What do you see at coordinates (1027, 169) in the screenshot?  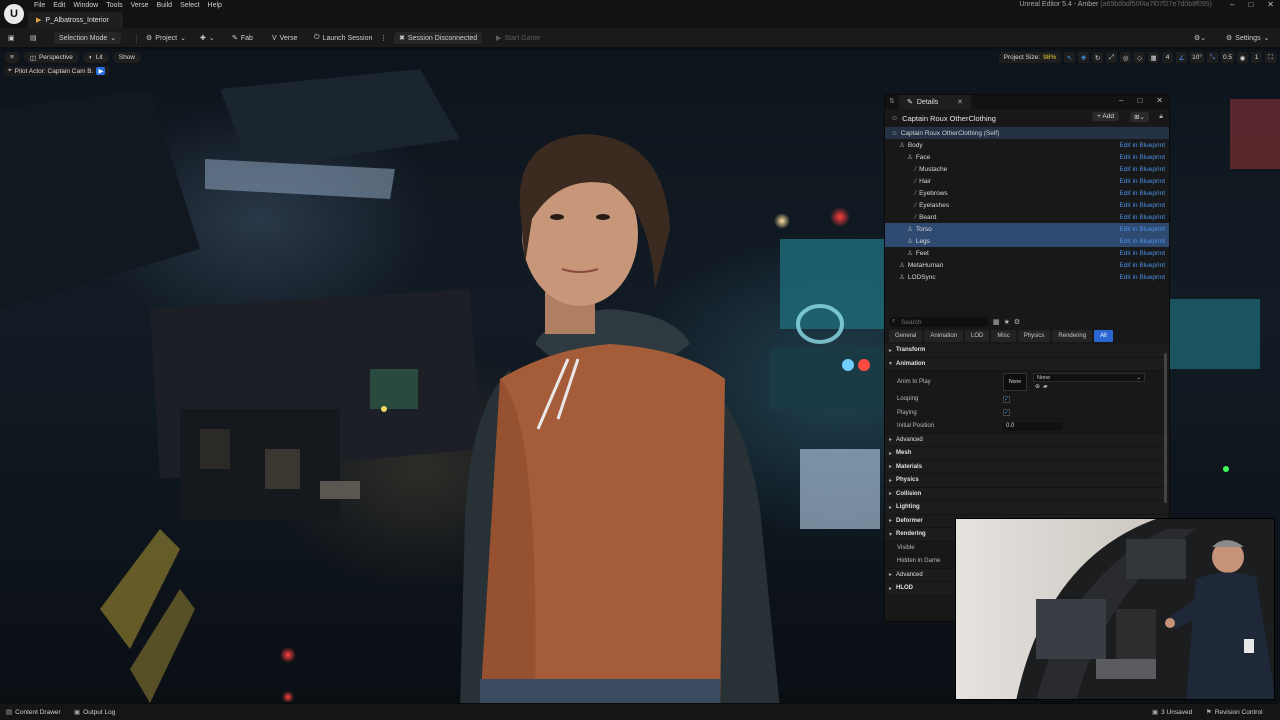 I see `component-row: ⁄ Mustache Edit in Blueprint` at bounding box center [1027, 169].